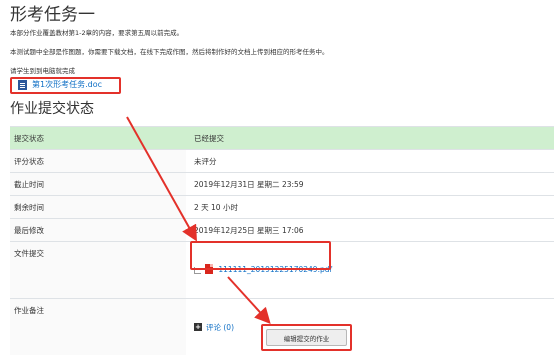 The image size is (554, 355). I want to click on comments-label: 评论 (0), so click(220, 327).